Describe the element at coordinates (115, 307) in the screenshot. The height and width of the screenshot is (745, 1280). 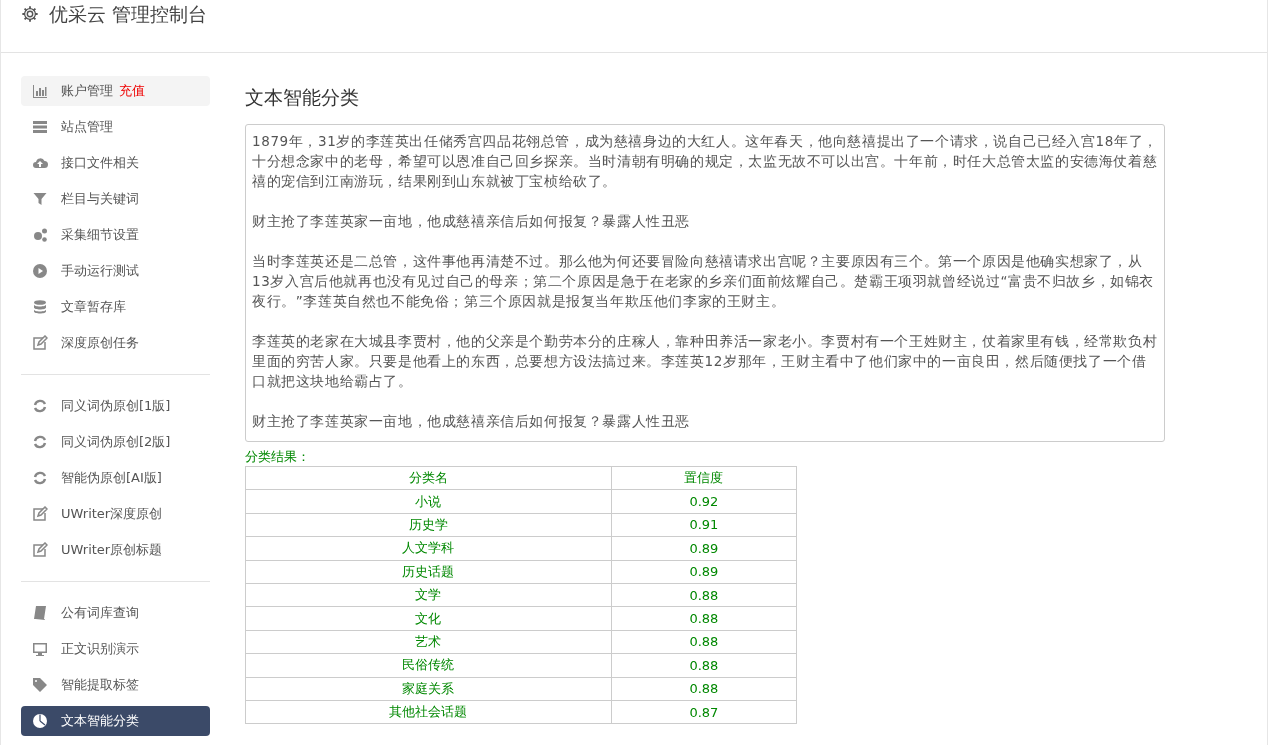
I see `sidebar-item: 文章暂存库` at that location.